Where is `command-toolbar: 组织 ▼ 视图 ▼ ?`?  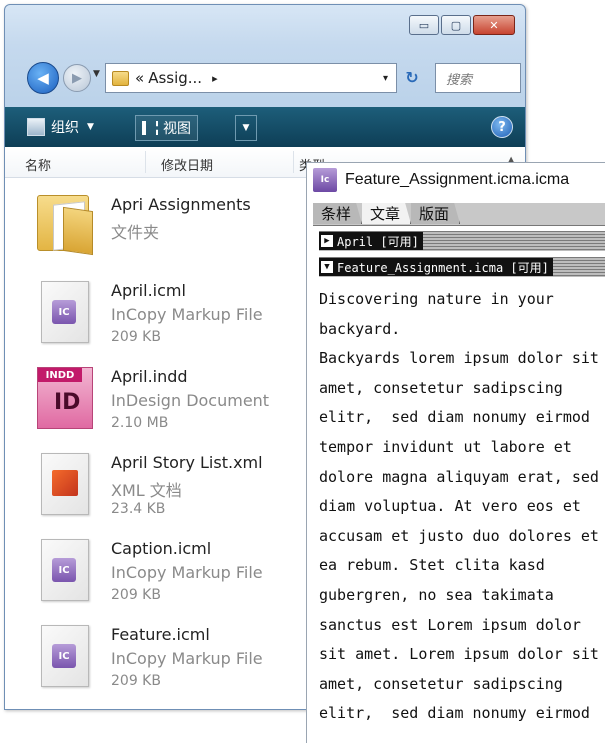 command-toolbar: 组织 ▼ 视图 ▼ ? is located at coordinates (265, 127).